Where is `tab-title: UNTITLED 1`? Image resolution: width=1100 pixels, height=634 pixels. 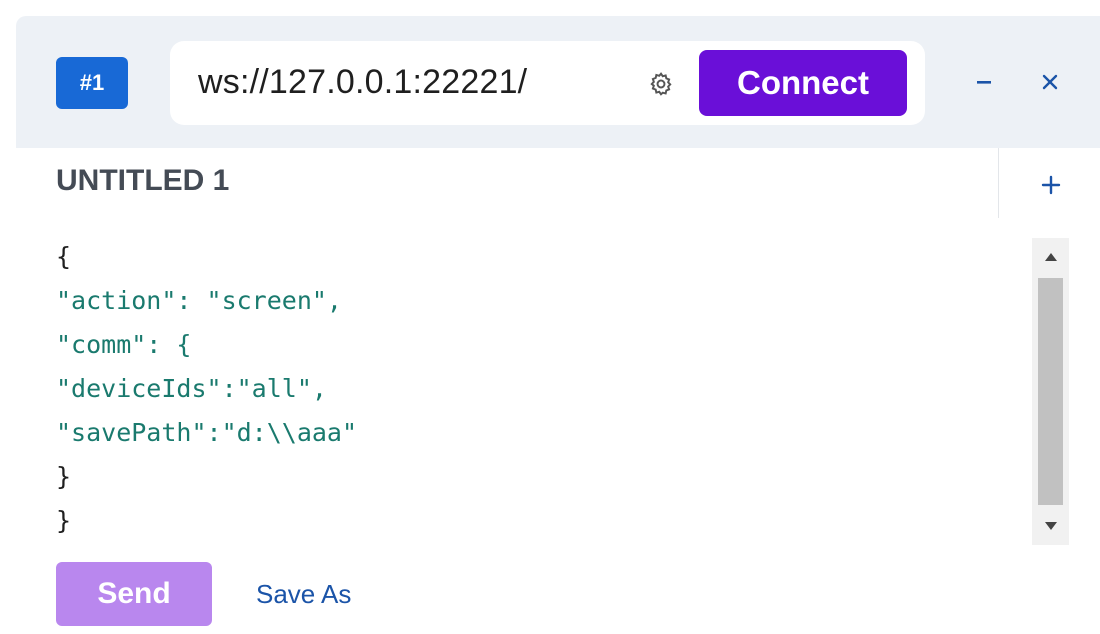
tab-title: UNTITLED 1 is located at coordinates (142, 181).